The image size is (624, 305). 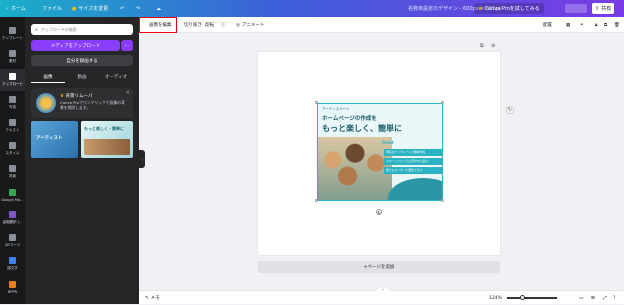 What do you see at coordinates (46, 103) in the screenshot?
I see `promo-image` at bounding box center [46, 103].